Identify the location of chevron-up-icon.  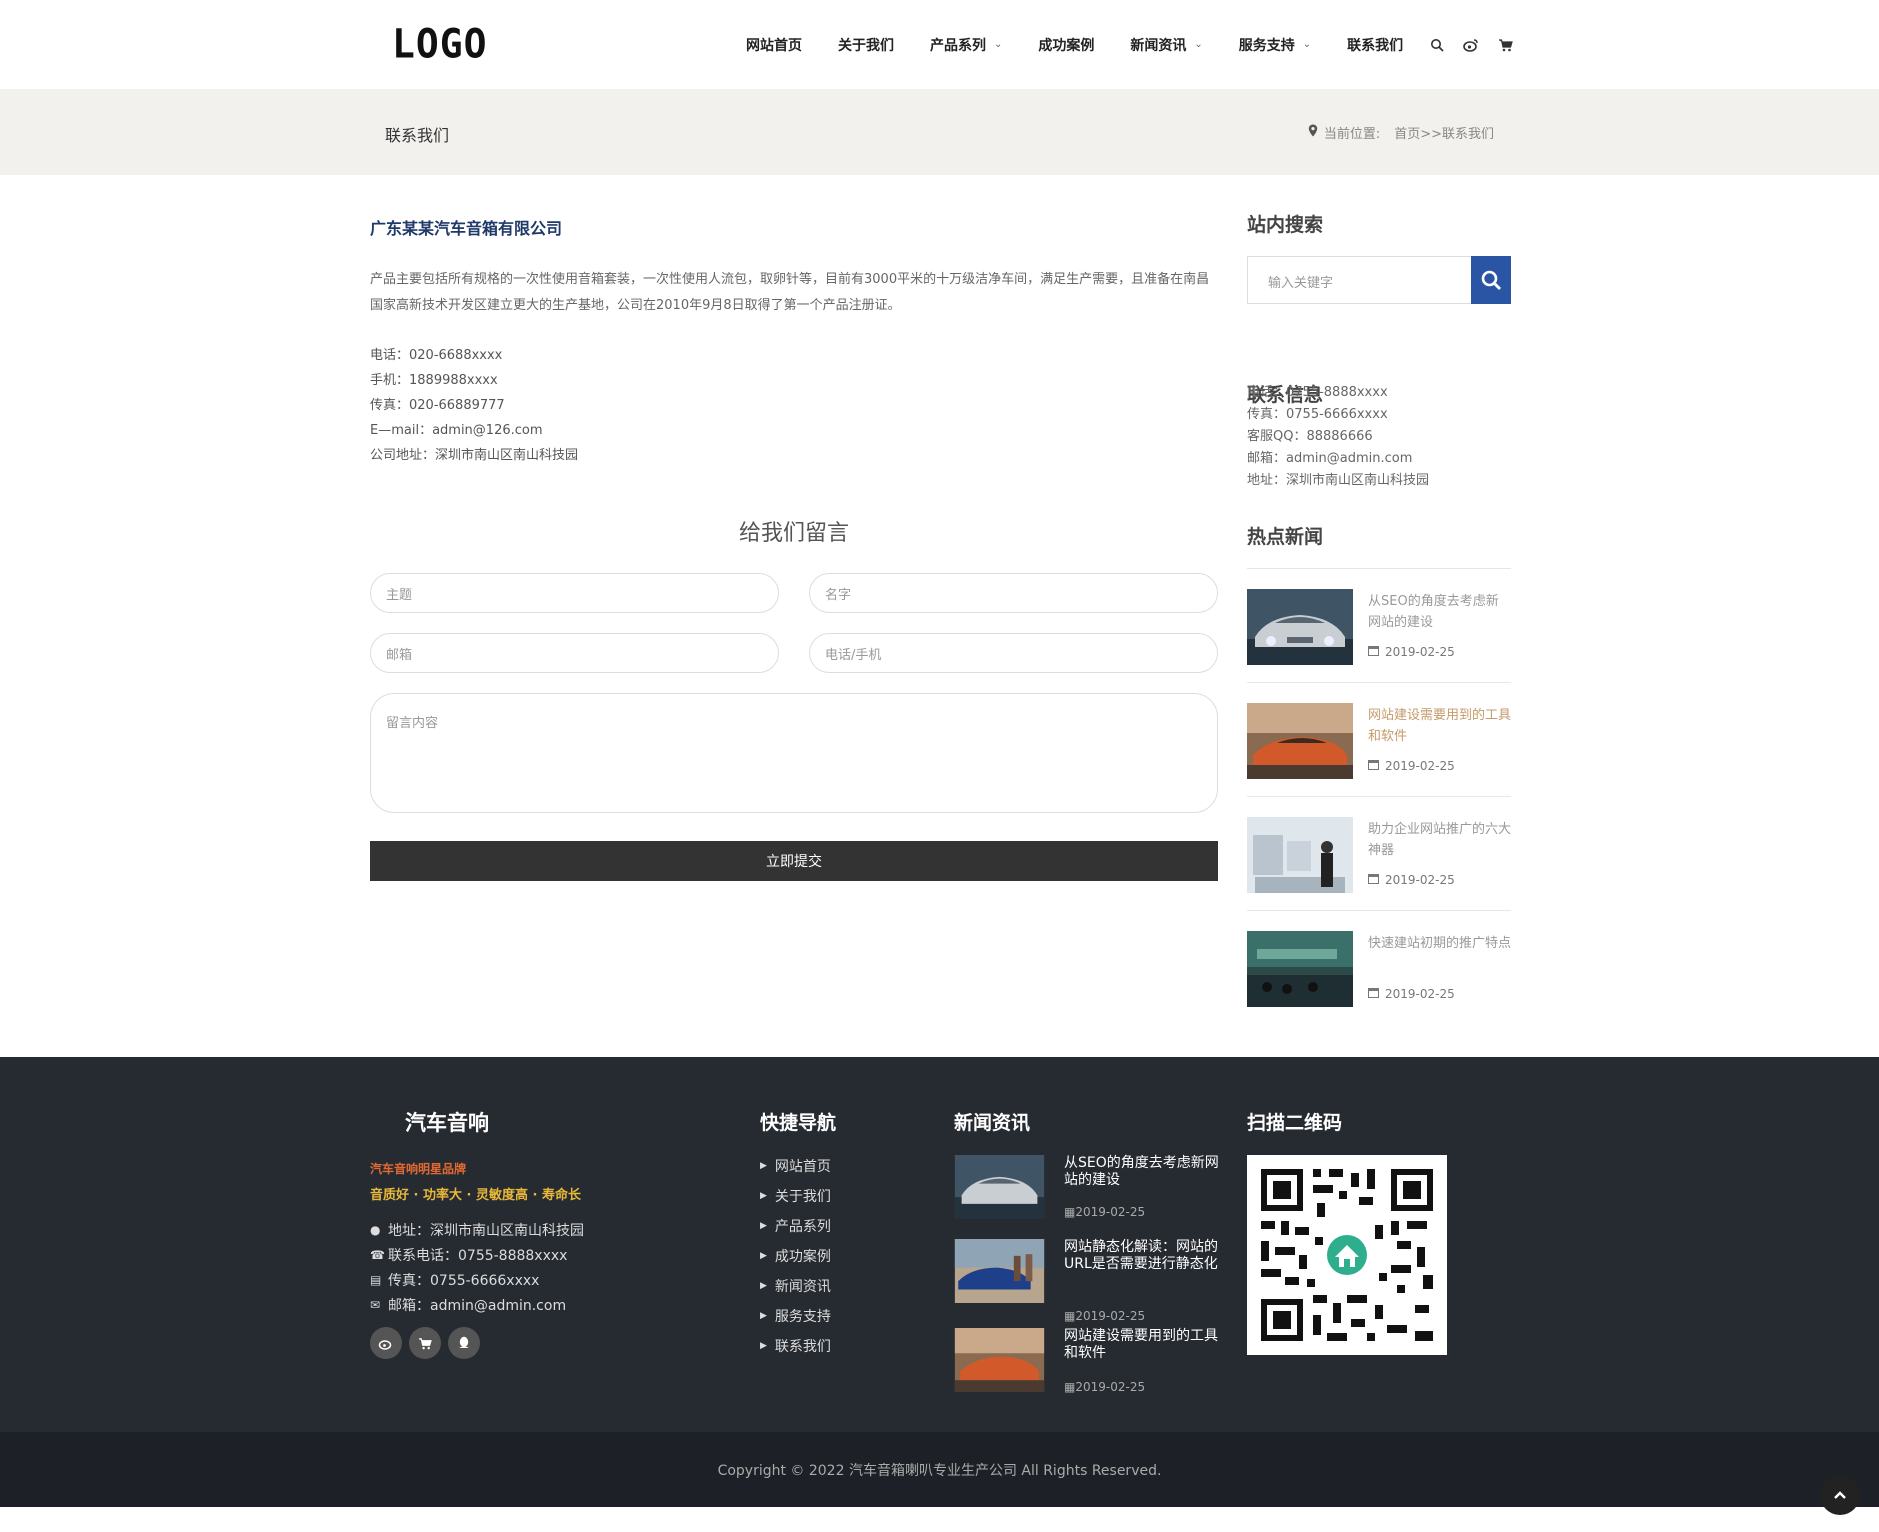
(1840, 1495).